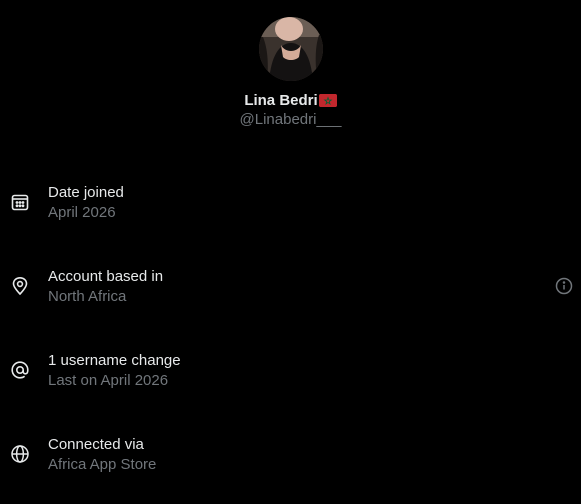 The width and height of the screenshot is (581, 504). Describe the element at coordinates (290, 454) in the screenshot. I see `connected-via-row: Connected via Africa App Store` at that location.